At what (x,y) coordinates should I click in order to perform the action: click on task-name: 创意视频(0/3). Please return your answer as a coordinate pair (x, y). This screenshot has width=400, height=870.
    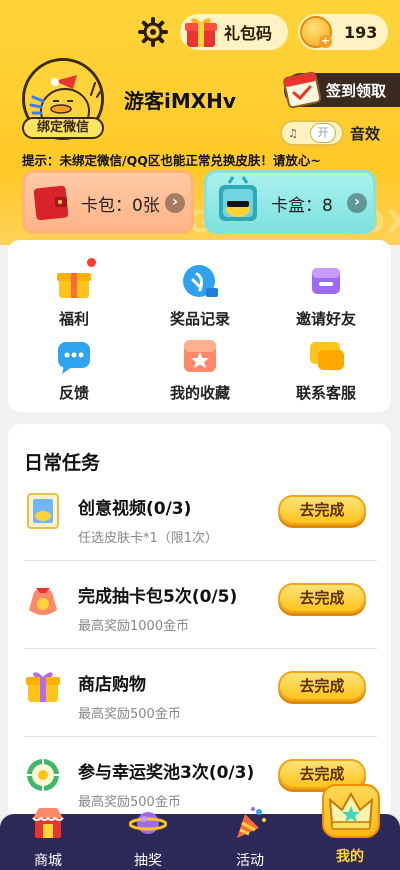
    Looking at the image, I should click on (135, 509).